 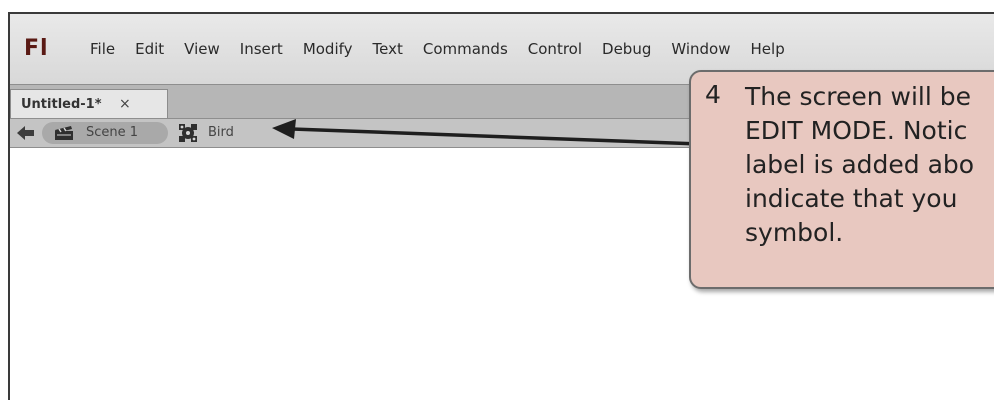 I want to click on menu-modify: Modify, so click(x=328, y=50).